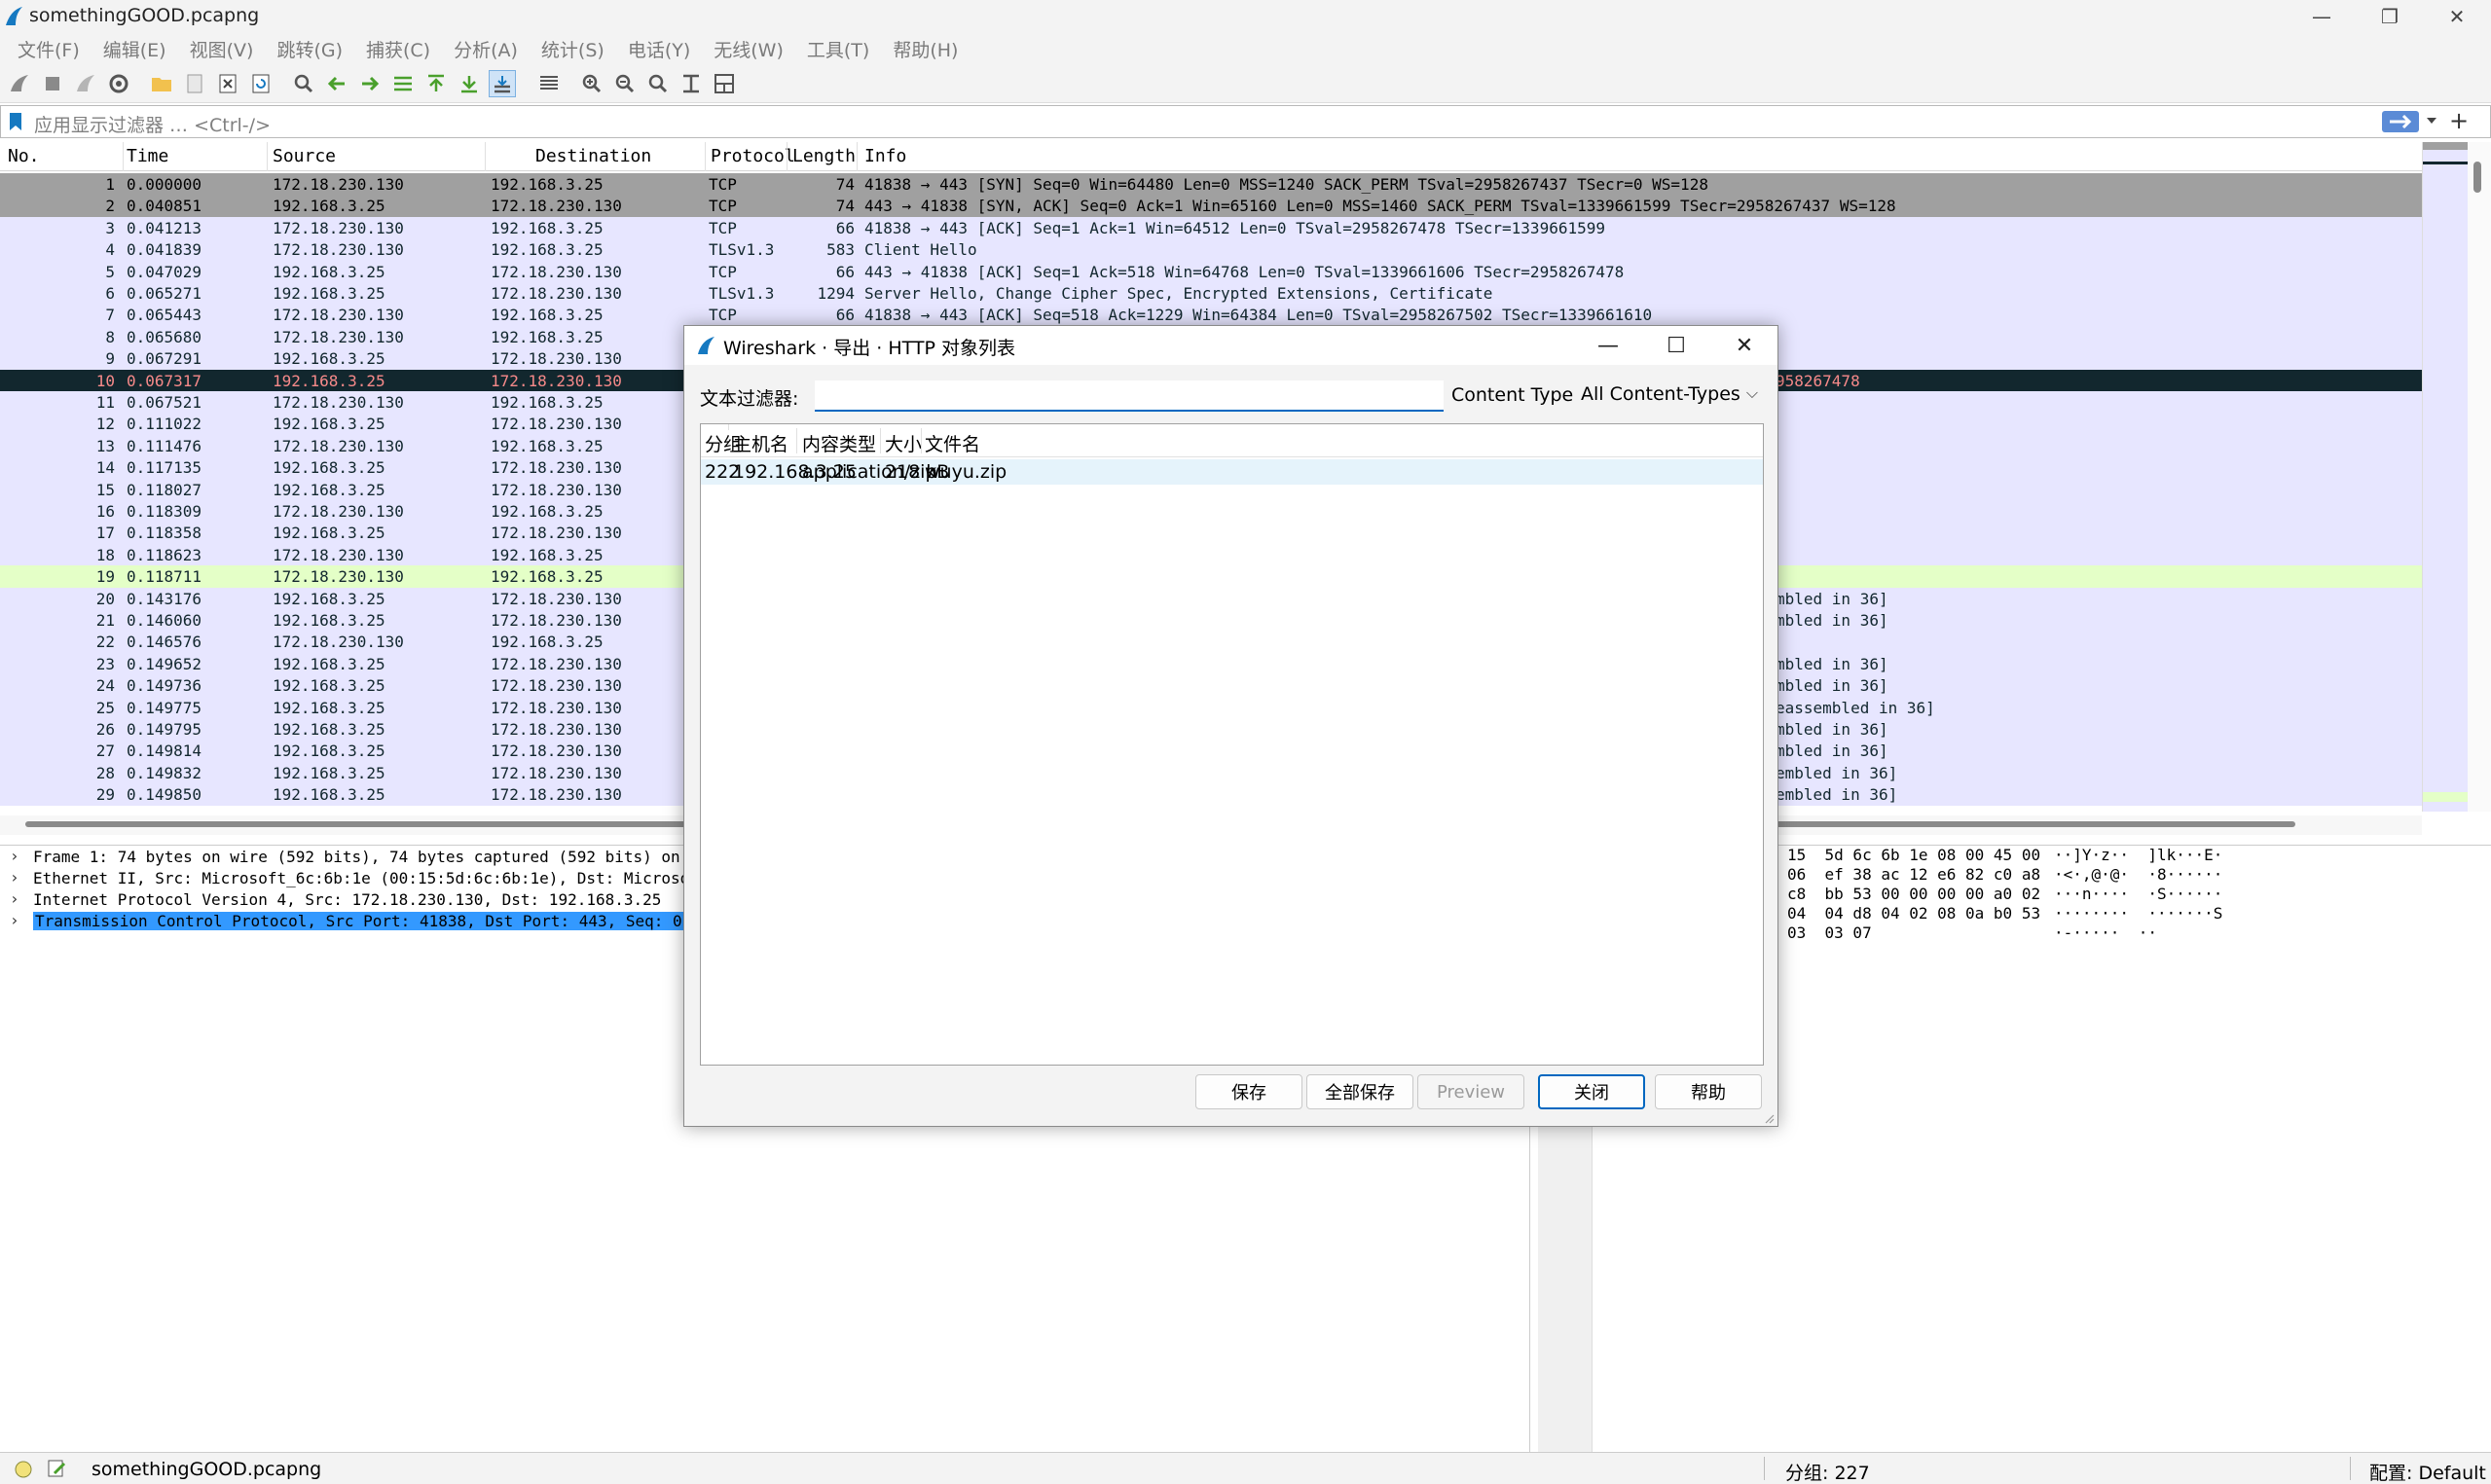 This screenshot has height=1484, width=2491. I want to click on help-button: 帮助, so click(1708, 1092).